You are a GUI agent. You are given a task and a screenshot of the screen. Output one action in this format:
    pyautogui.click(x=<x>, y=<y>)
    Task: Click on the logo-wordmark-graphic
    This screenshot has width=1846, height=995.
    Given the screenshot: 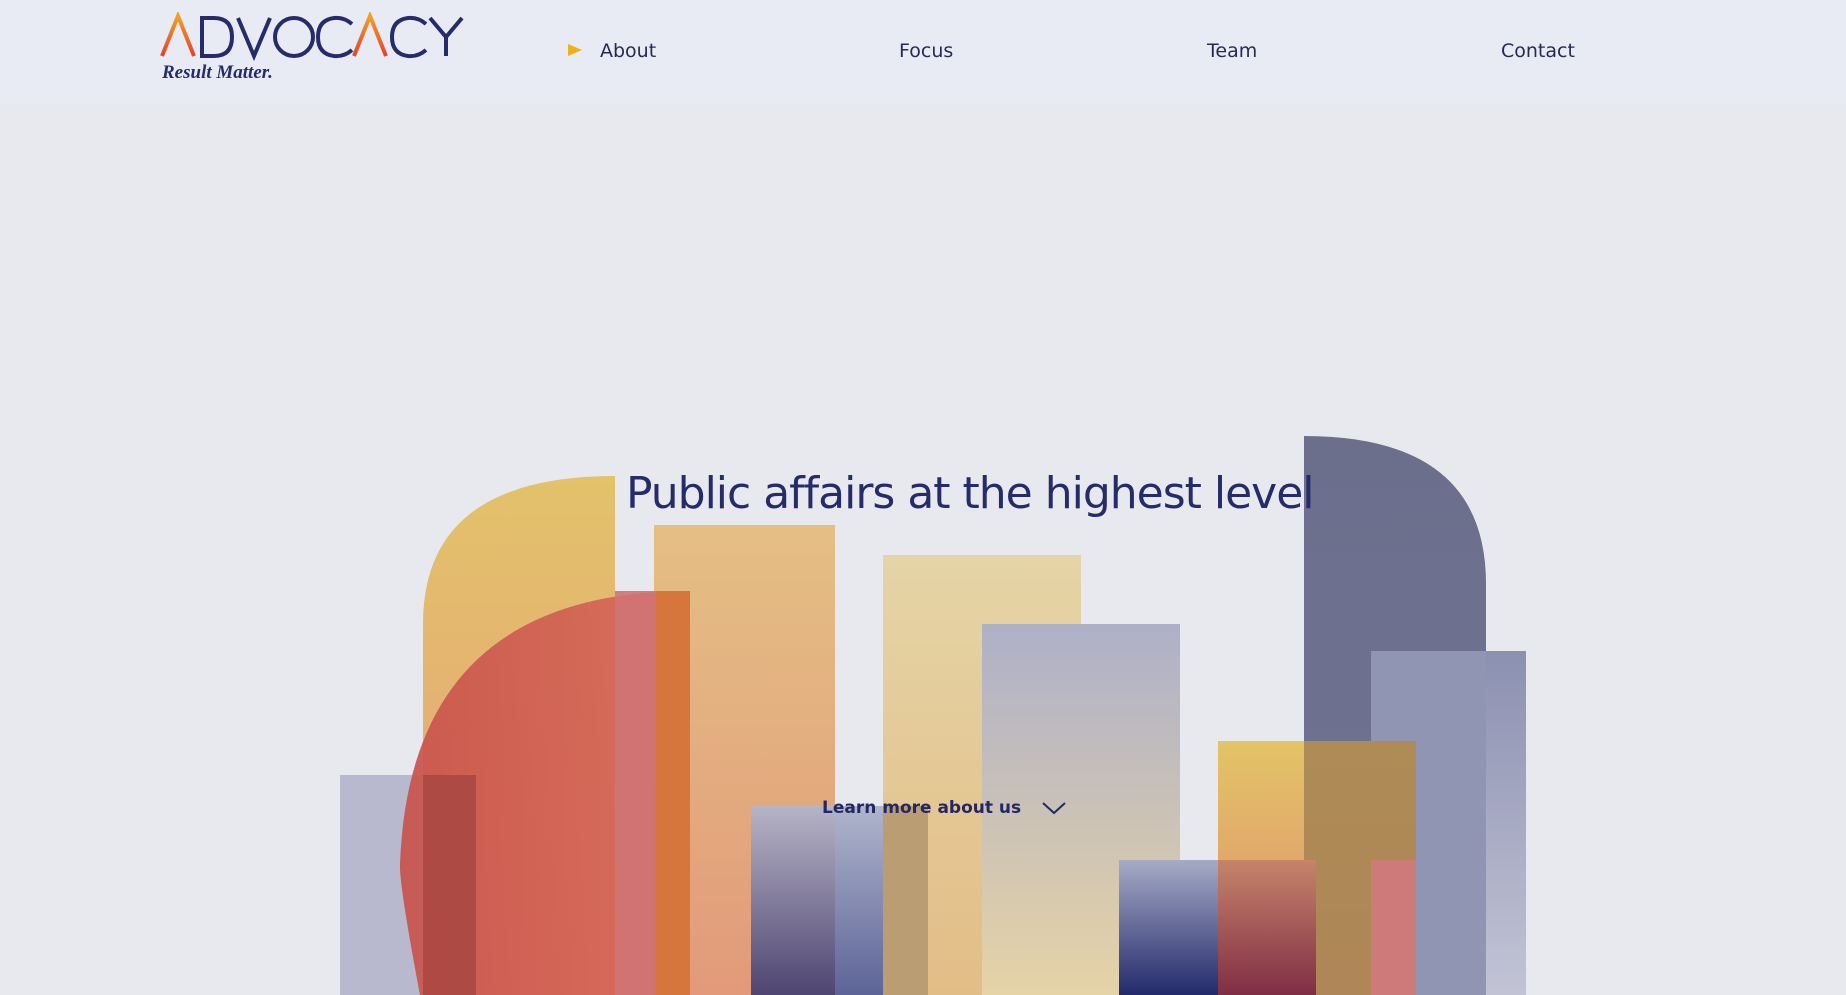 What is the action you would take?
    pyautogui.click(x=312, y=36)
    